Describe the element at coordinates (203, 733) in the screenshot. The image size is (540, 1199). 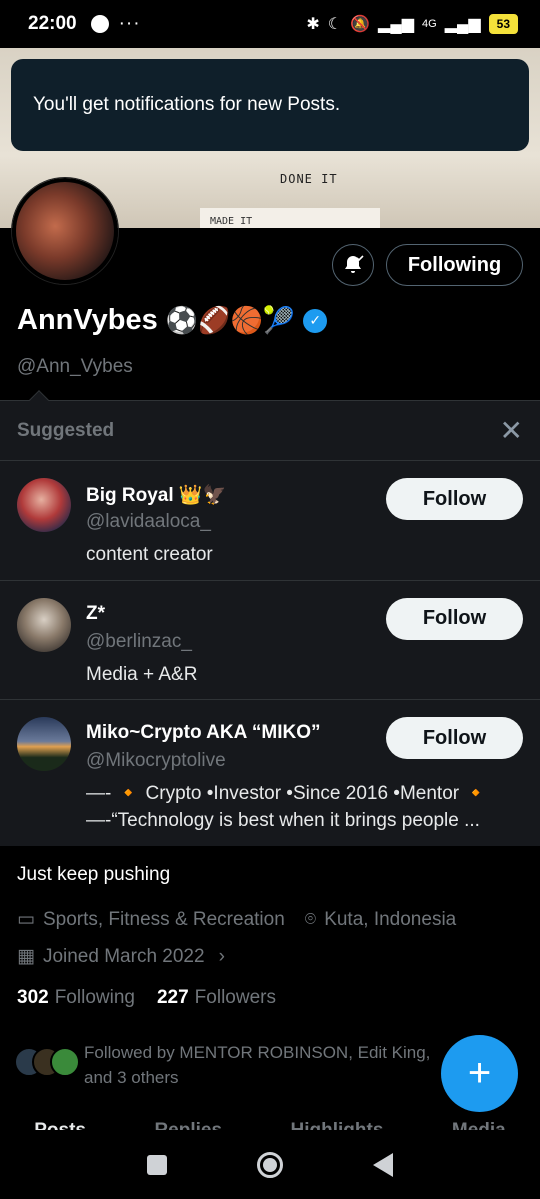
I see `suggested-user-name: Miko~Crypto AKA “MIKO”` at that location.